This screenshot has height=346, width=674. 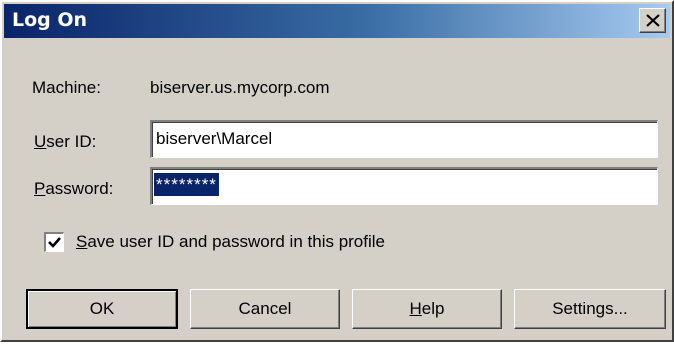 What do you see at coordinates (40, 141) in the screenshot?
I see `user-id-mnemonic: U` at bounding box center [40, 141].